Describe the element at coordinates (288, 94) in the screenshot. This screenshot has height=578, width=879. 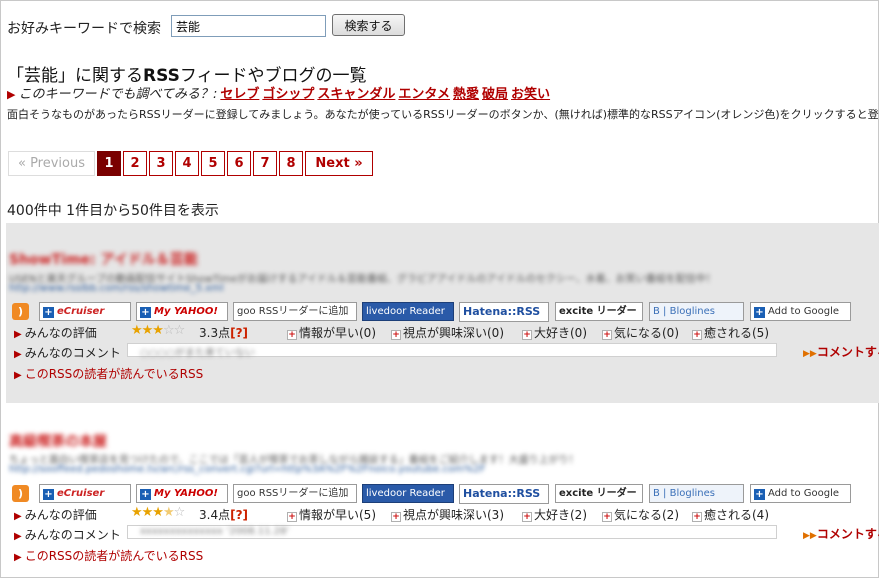
I see `related-link-gossip: ゴシップ` at that location.